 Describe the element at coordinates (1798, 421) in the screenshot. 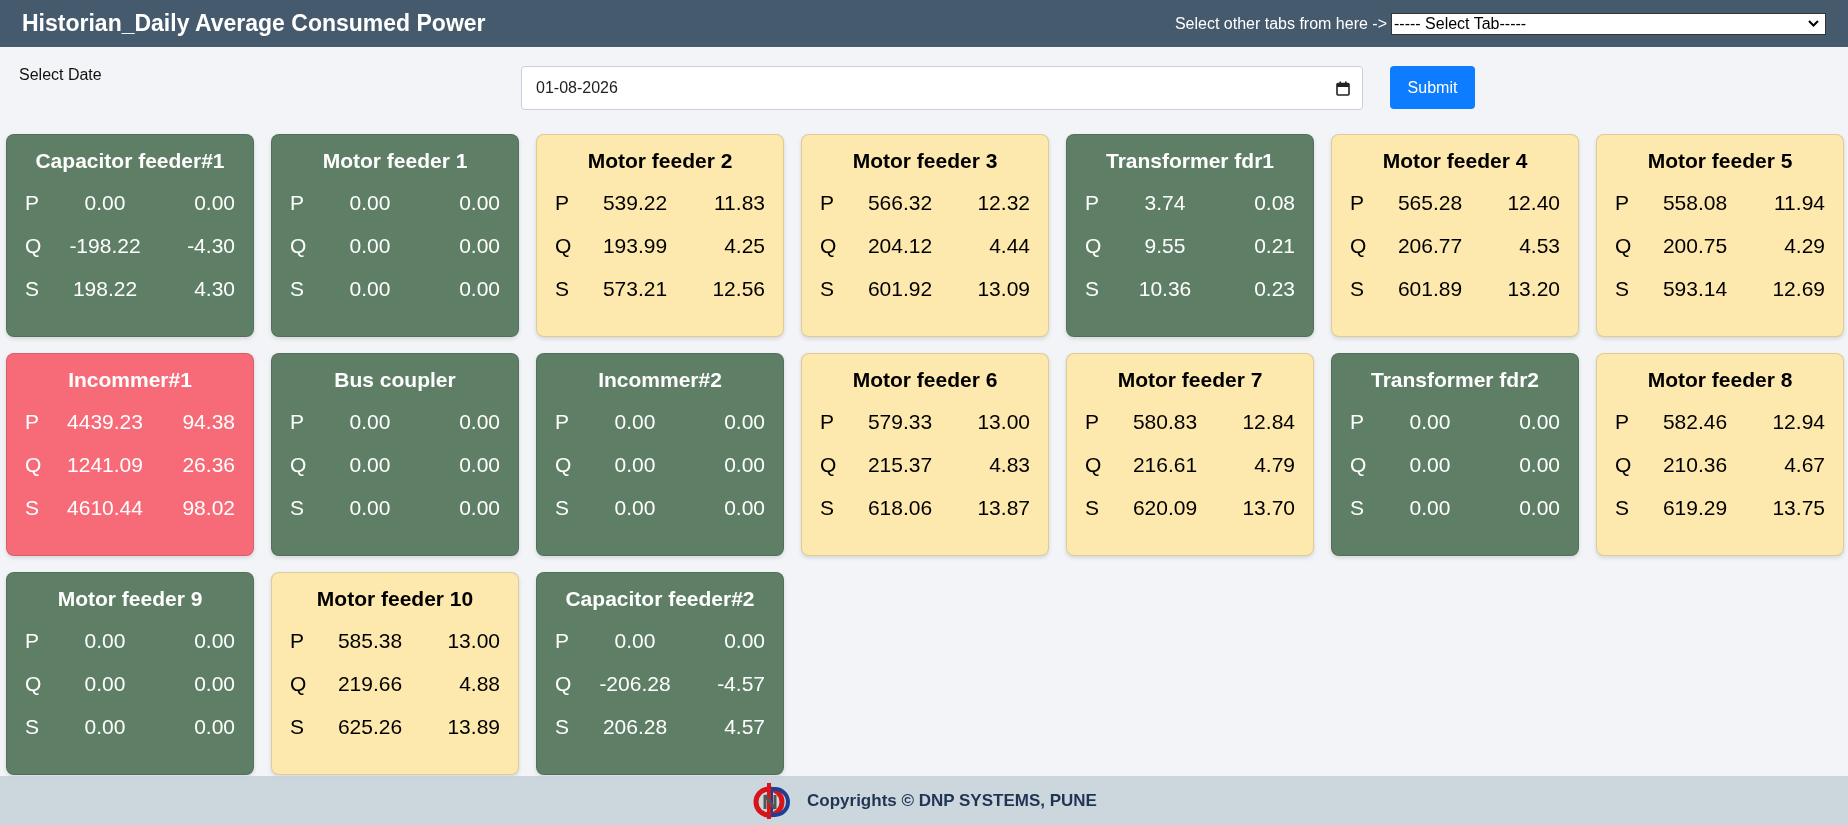

I see `percent-value: 12.94` at that location.